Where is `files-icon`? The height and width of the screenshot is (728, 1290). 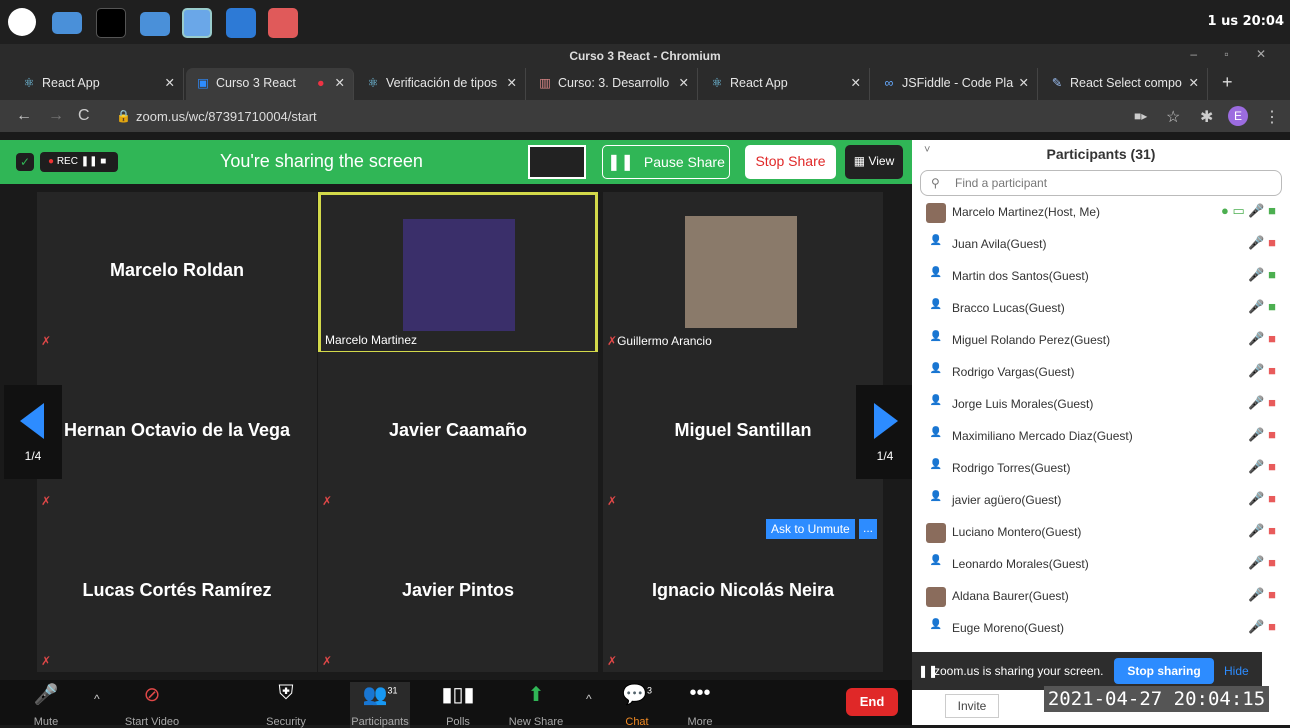
files-icon is located at coordinates (67, 23).